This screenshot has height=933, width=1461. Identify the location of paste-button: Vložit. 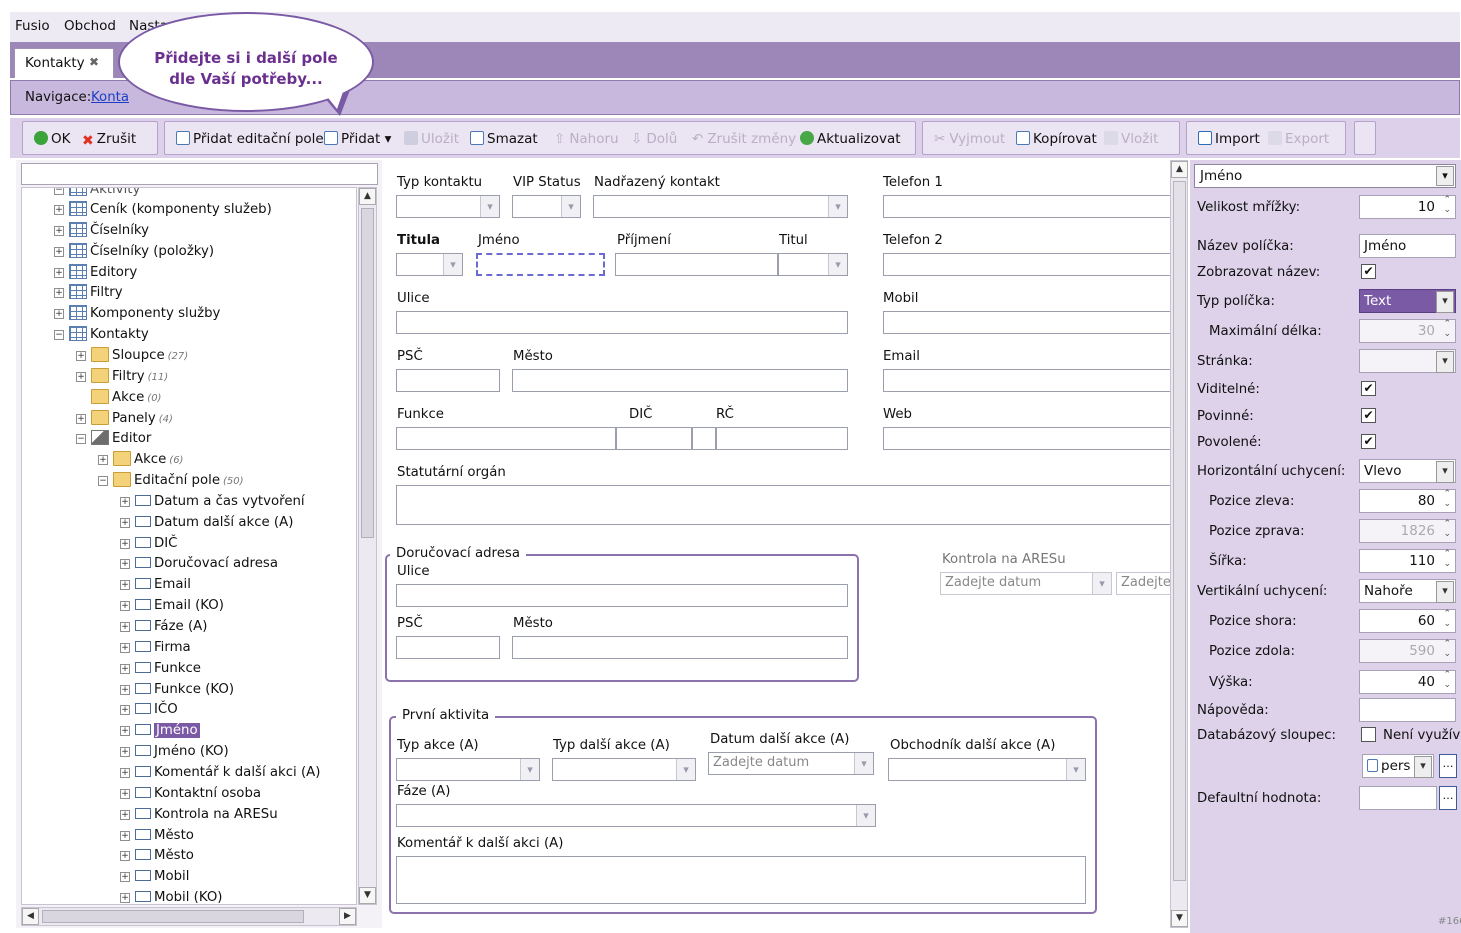
(1131, 139).